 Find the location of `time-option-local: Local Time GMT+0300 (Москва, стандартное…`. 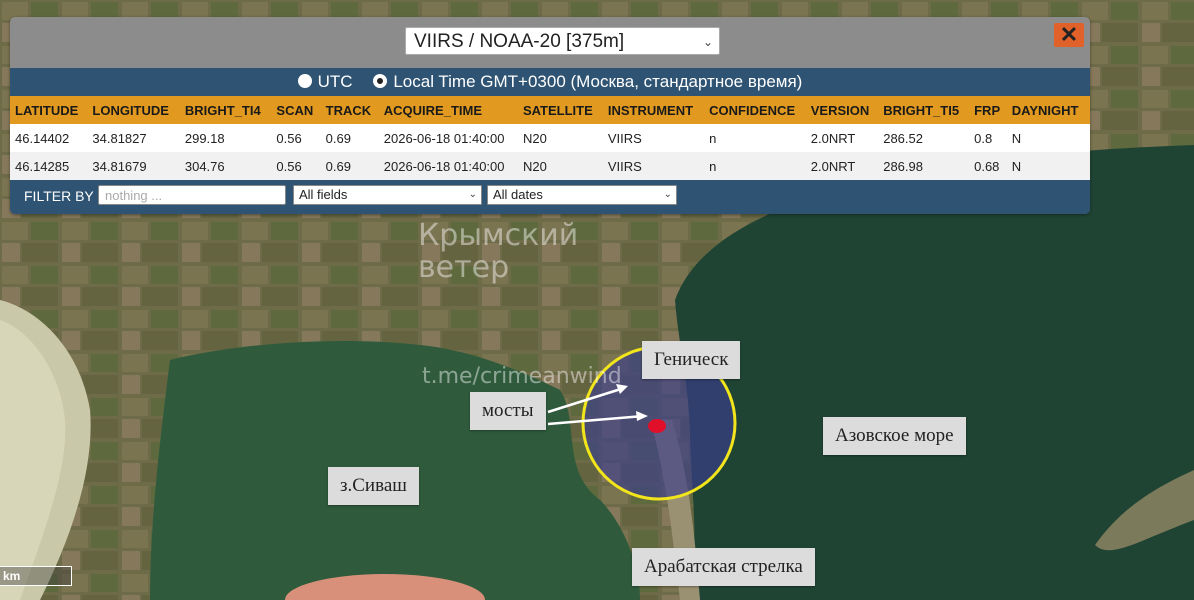

time-option-local: Local Time GMT+0300 (Москва, стандартное… is located at coordinates (587, 81).